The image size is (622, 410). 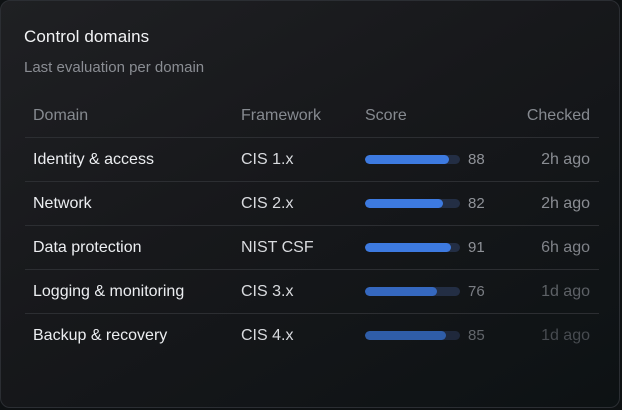 What do you see at coordinates (109, 291) in the screenshot?
I see `domain-name: Logging & monitoring` at bounding box center [109, 291].